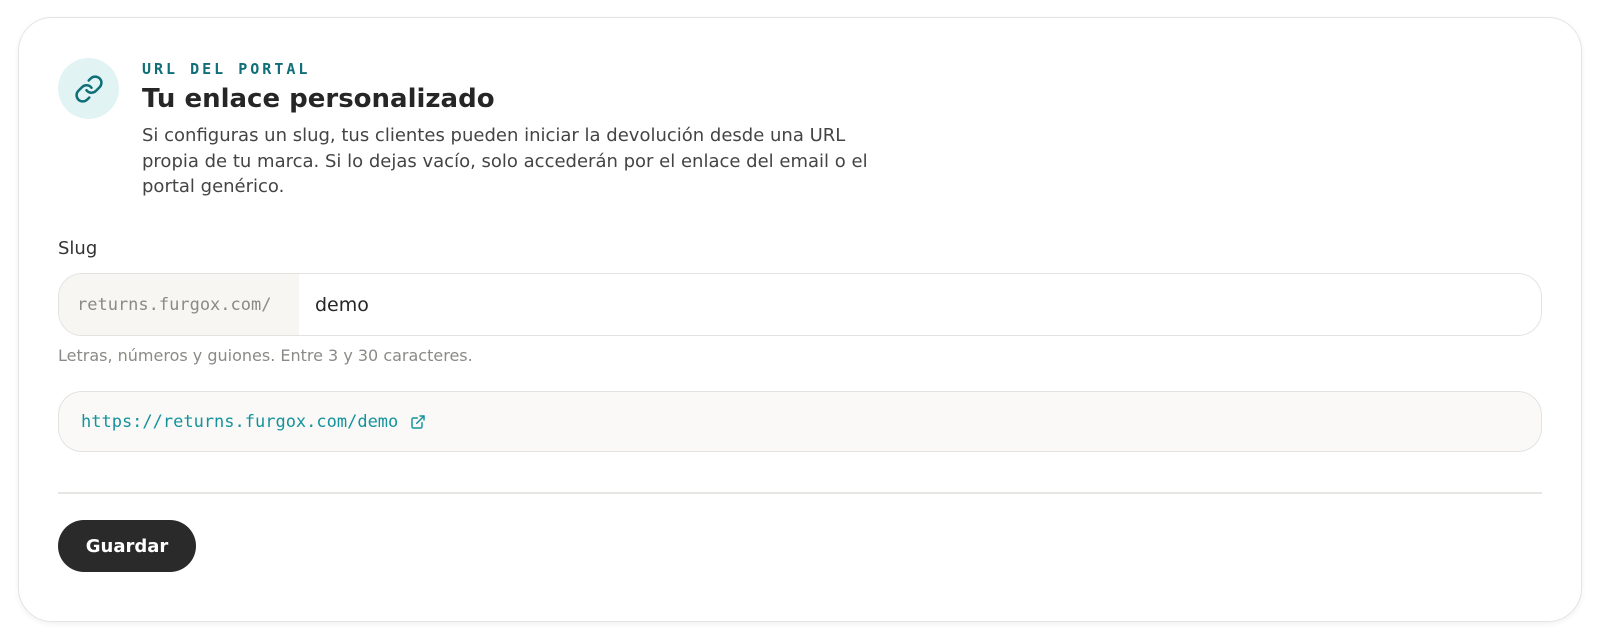 The image size is (1600, 640). What do you see at coordinates (318, 99) in the screenshot?
I see `section-title: Tu enlace personalizado` at bounding box center [318, 99].